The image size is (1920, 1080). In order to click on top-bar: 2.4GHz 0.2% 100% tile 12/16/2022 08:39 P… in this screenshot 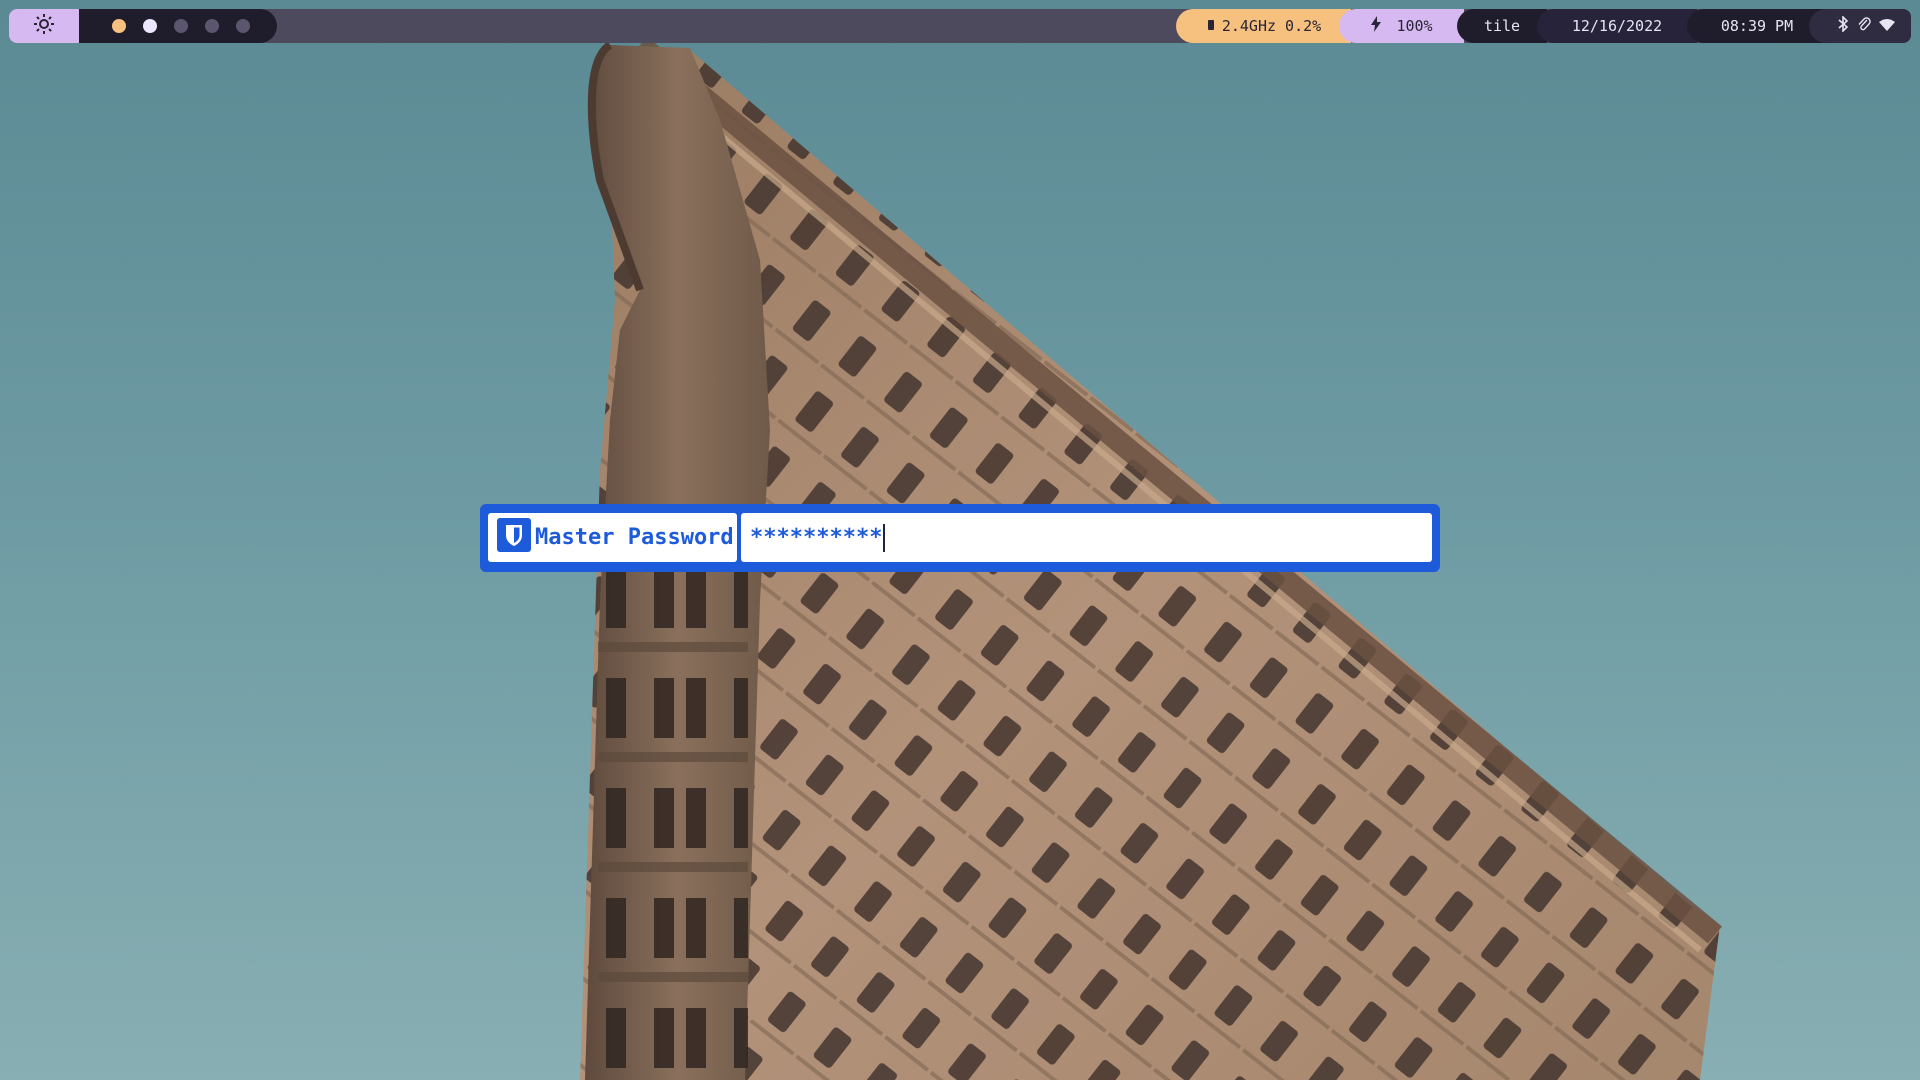, I will do `click(960, 26)`.